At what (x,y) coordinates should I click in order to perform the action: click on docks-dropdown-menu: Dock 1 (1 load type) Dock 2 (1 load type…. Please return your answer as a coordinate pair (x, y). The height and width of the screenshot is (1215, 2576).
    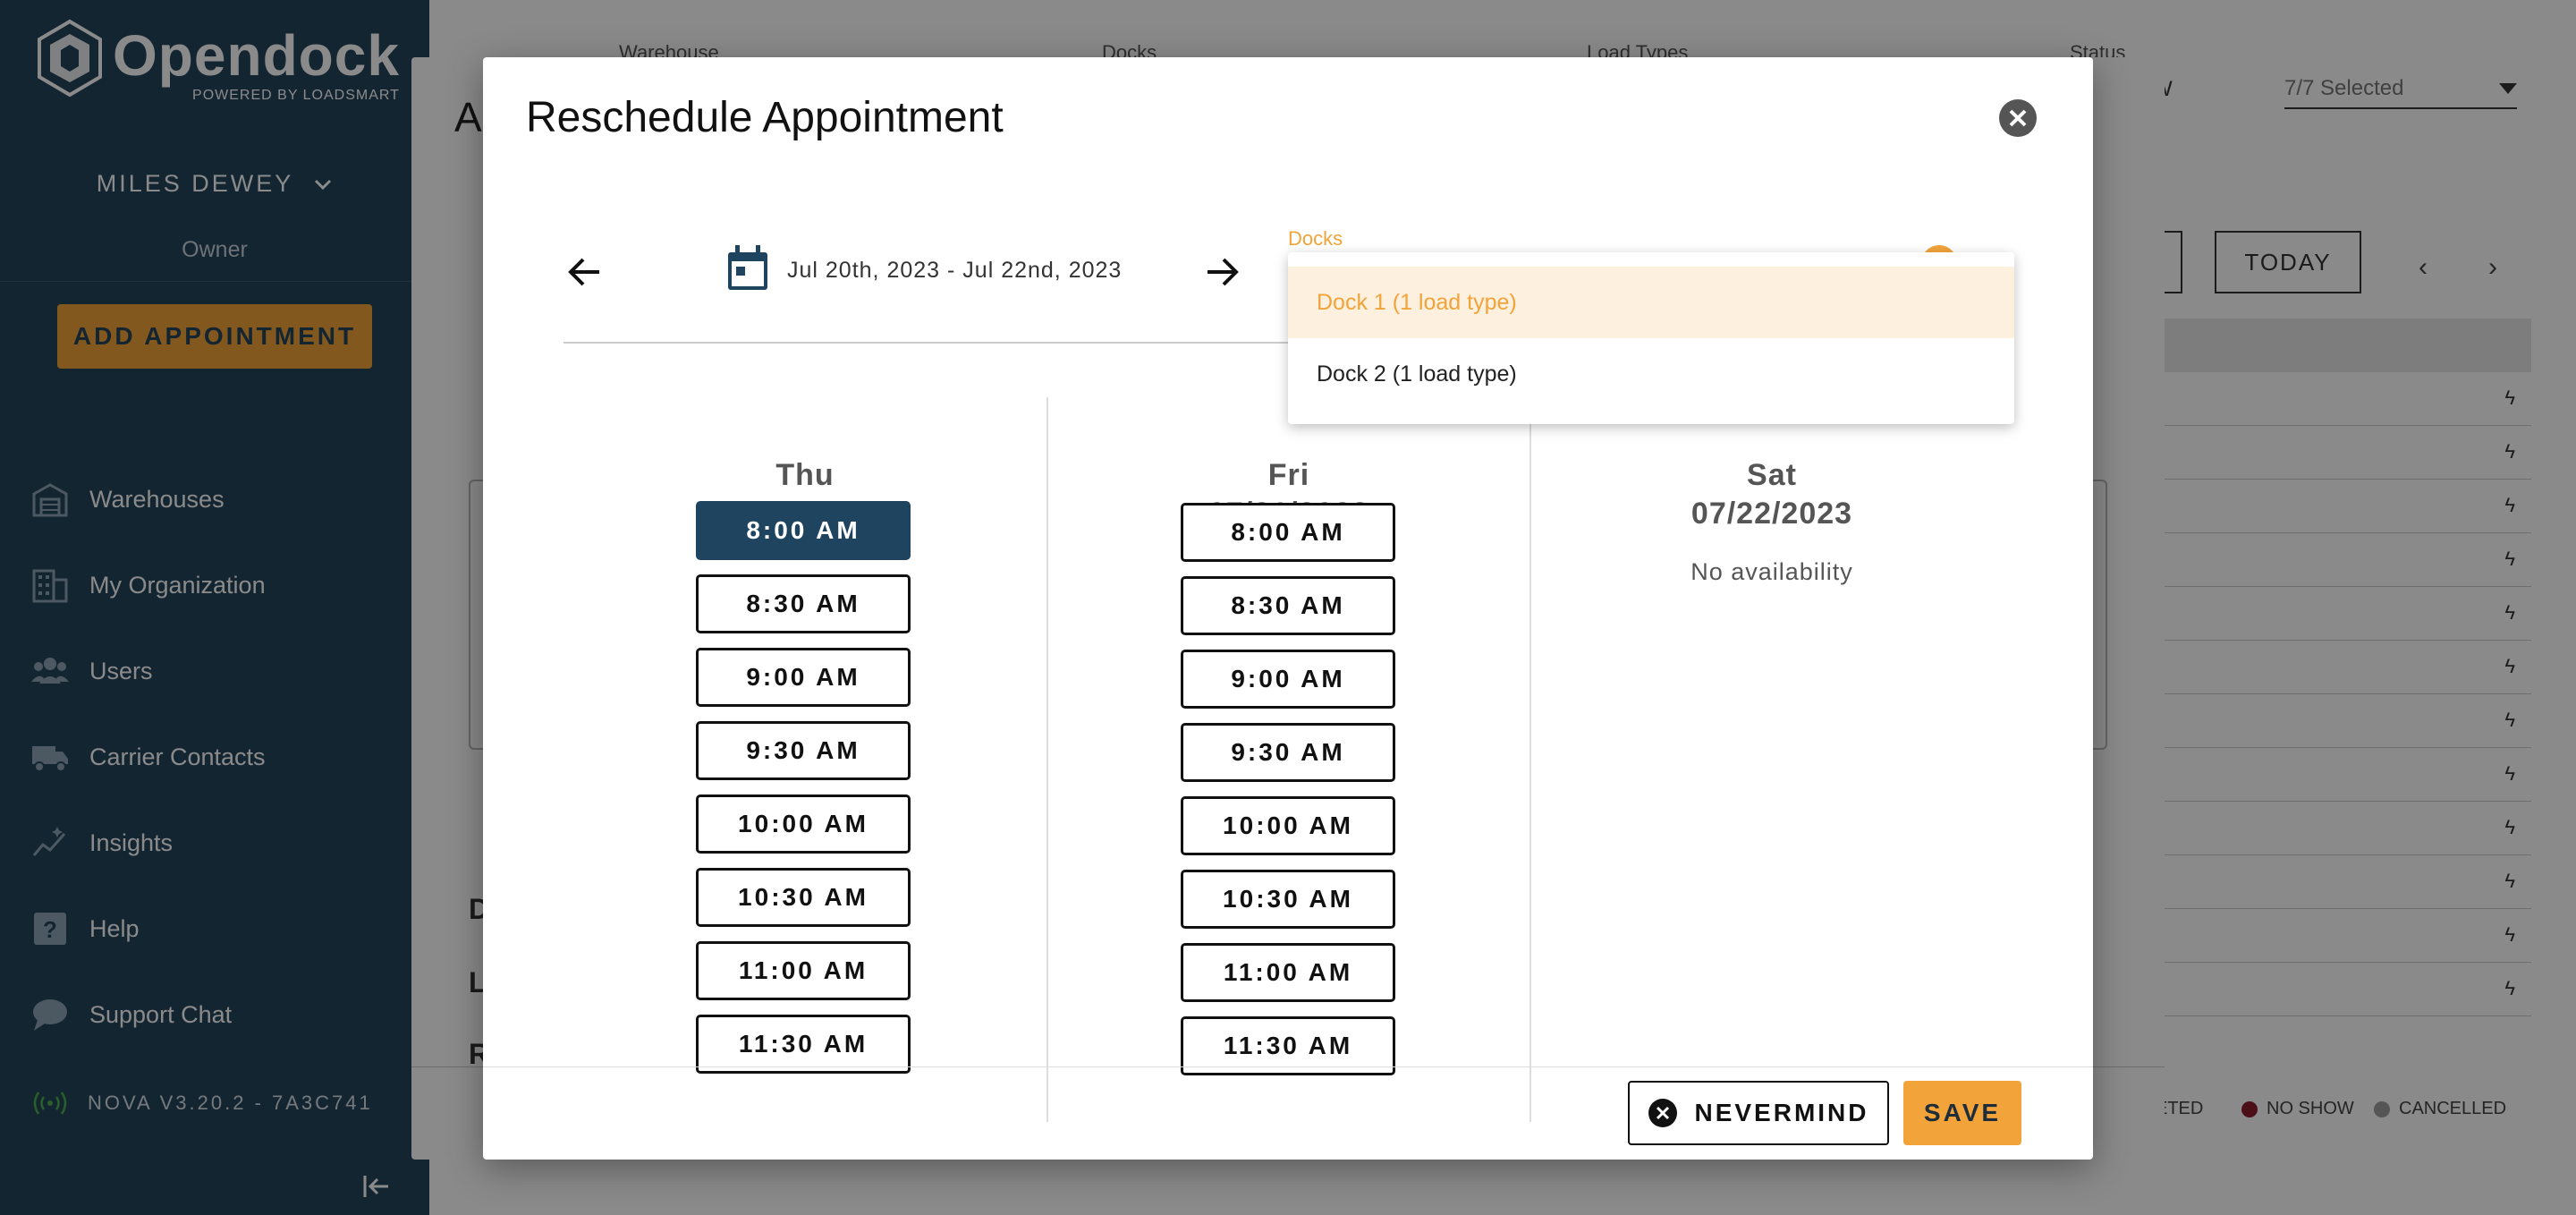
    Looking at the image, I should click on (1651, 338).